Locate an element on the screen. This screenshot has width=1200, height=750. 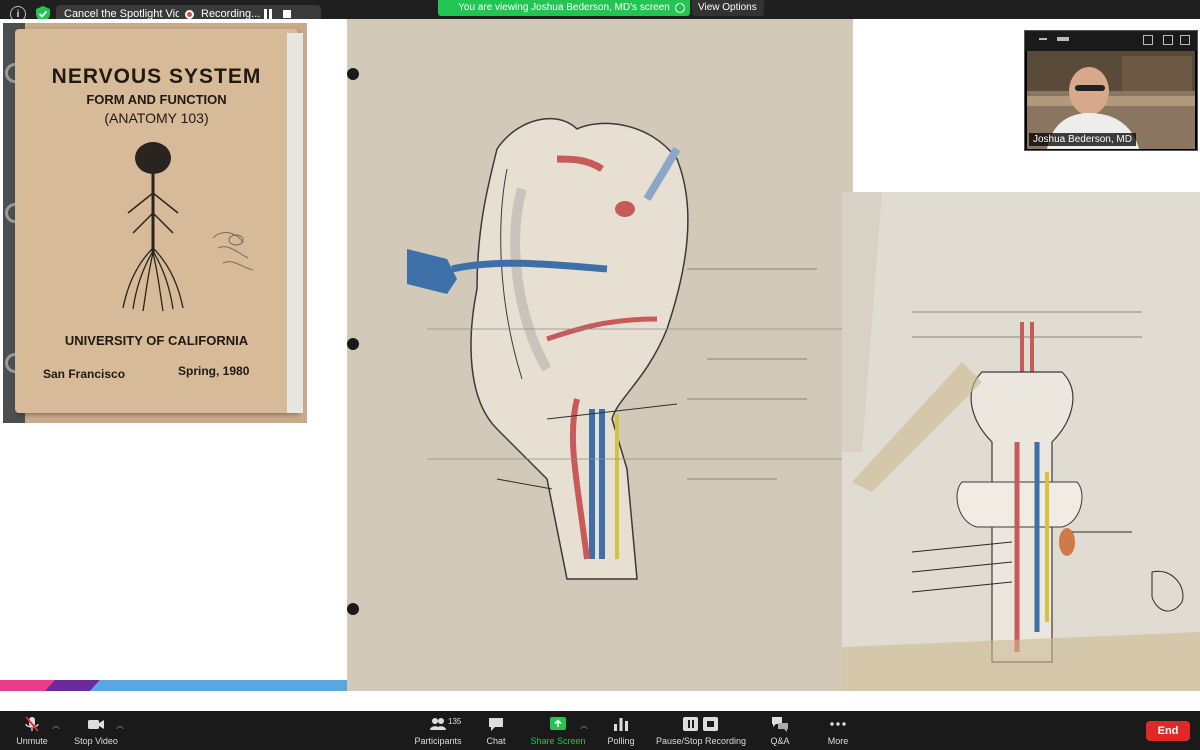
pause-stop-icon is located at coordinates (700, 724).